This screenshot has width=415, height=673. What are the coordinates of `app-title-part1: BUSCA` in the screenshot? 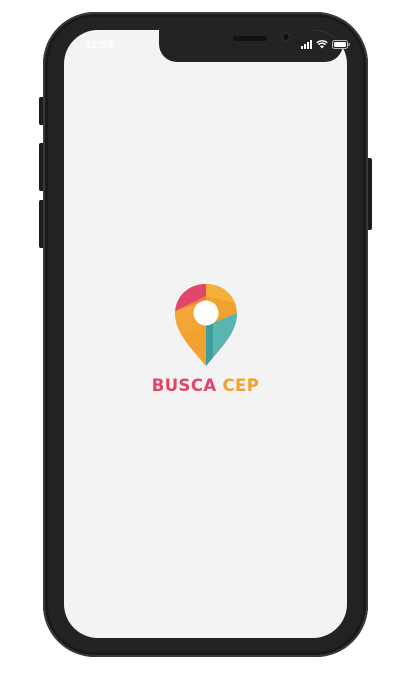 It's located at (184, 385).